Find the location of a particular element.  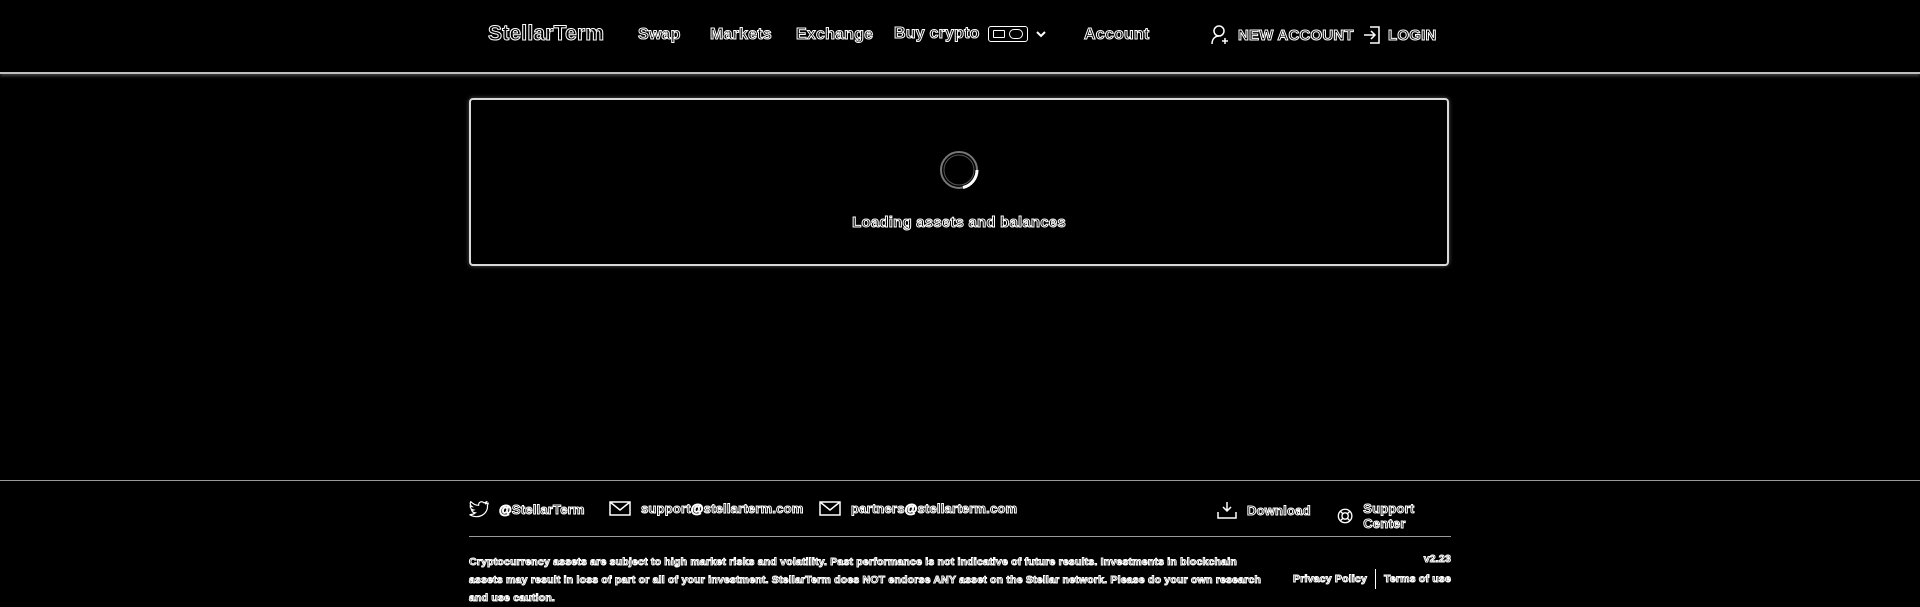

nav-buy-crypto: Buy crypto is located at coordinates (970, 34).